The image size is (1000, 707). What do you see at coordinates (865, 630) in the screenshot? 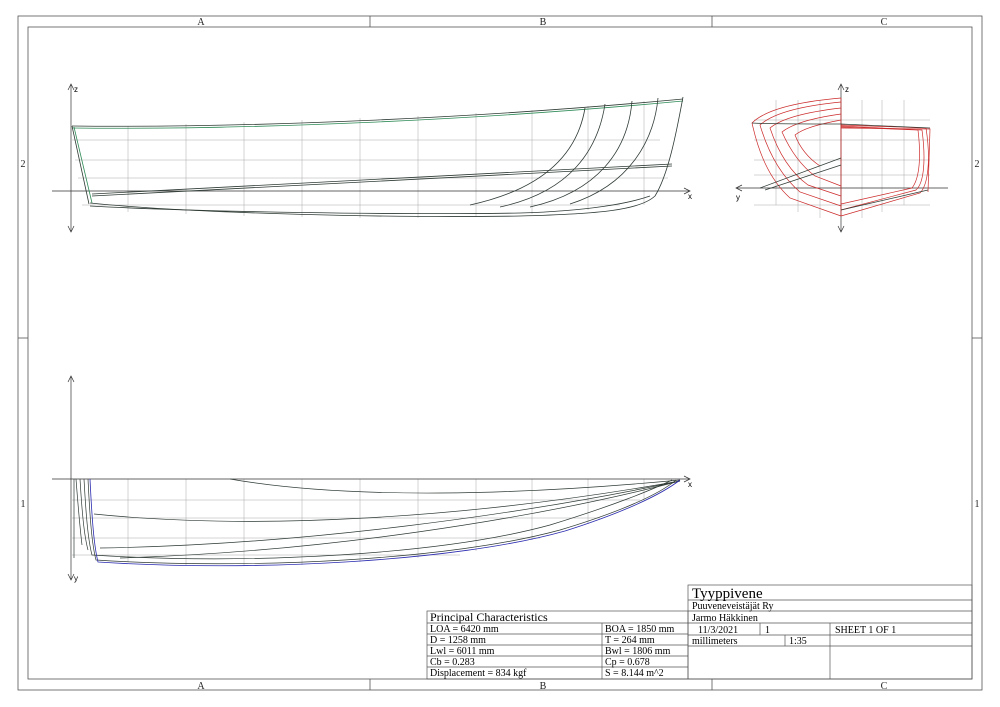
I see `sheet-number: SHEET 1 OF 1` at bounding box center [865, 630].